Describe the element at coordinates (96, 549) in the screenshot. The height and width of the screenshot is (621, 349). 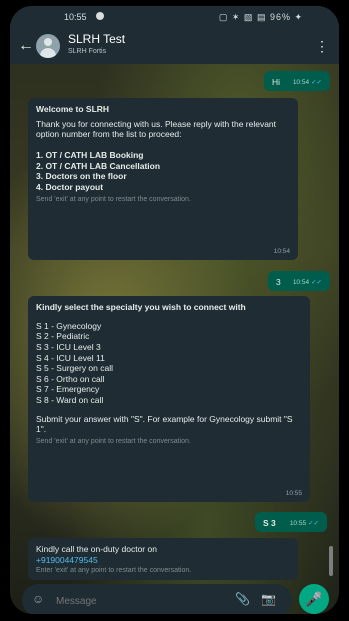
I see `message-text: Kindly call the on-duty doctor on` at that location.